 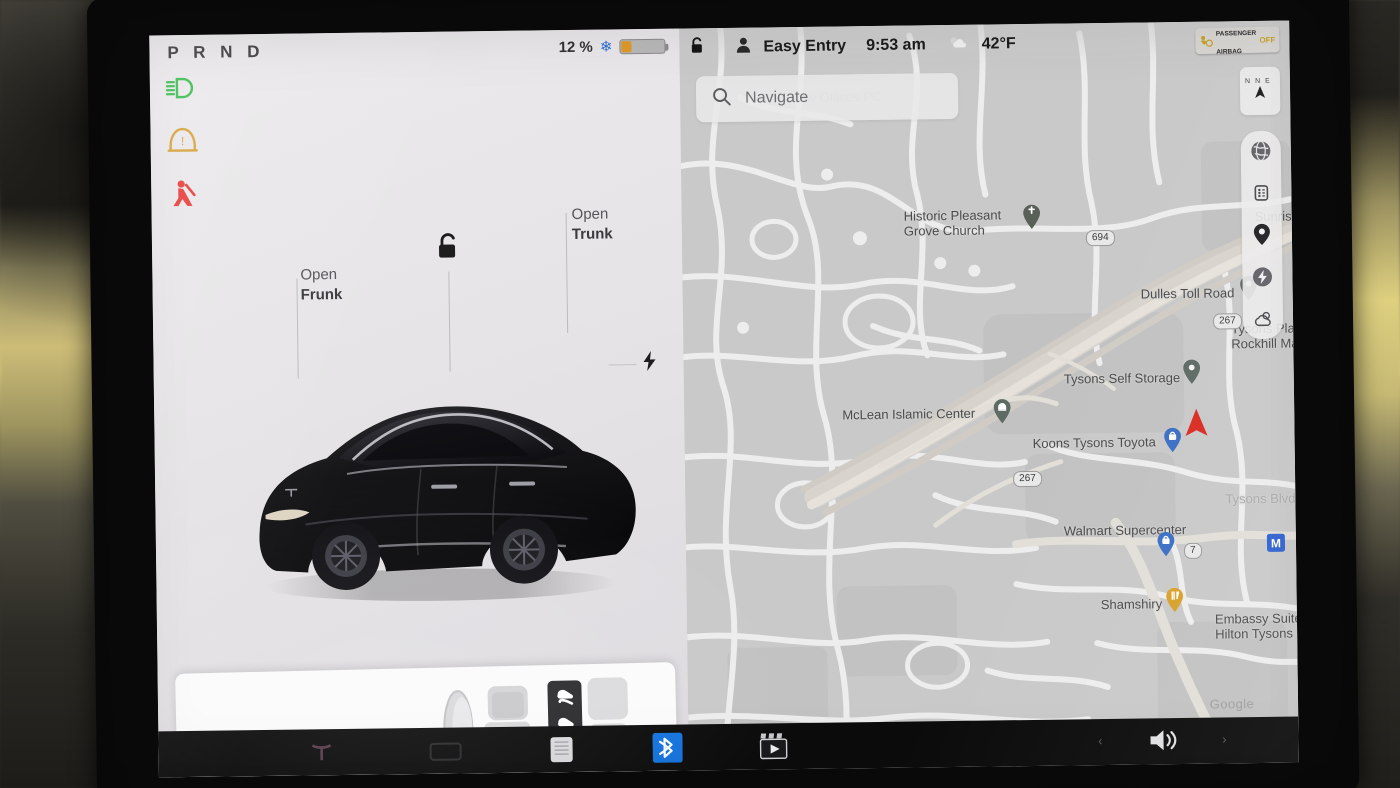 What do you see at coordinates (1257, 626) in the screenshot?
I see `map-label: Embassy Suites byHilton Tysons Corner` at bounding box center [1257, 626].